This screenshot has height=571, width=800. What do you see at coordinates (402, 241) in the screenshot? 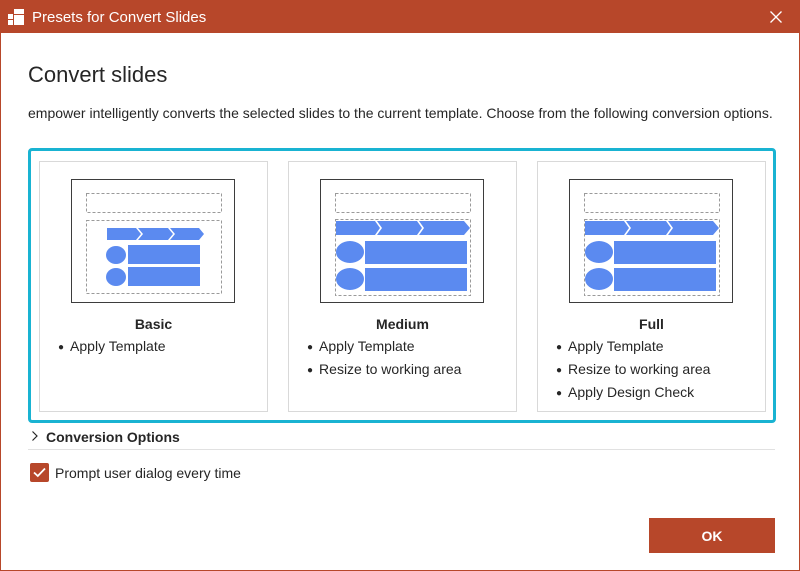
I see `medium-preview-illustration` at bounding box center [402, 241].